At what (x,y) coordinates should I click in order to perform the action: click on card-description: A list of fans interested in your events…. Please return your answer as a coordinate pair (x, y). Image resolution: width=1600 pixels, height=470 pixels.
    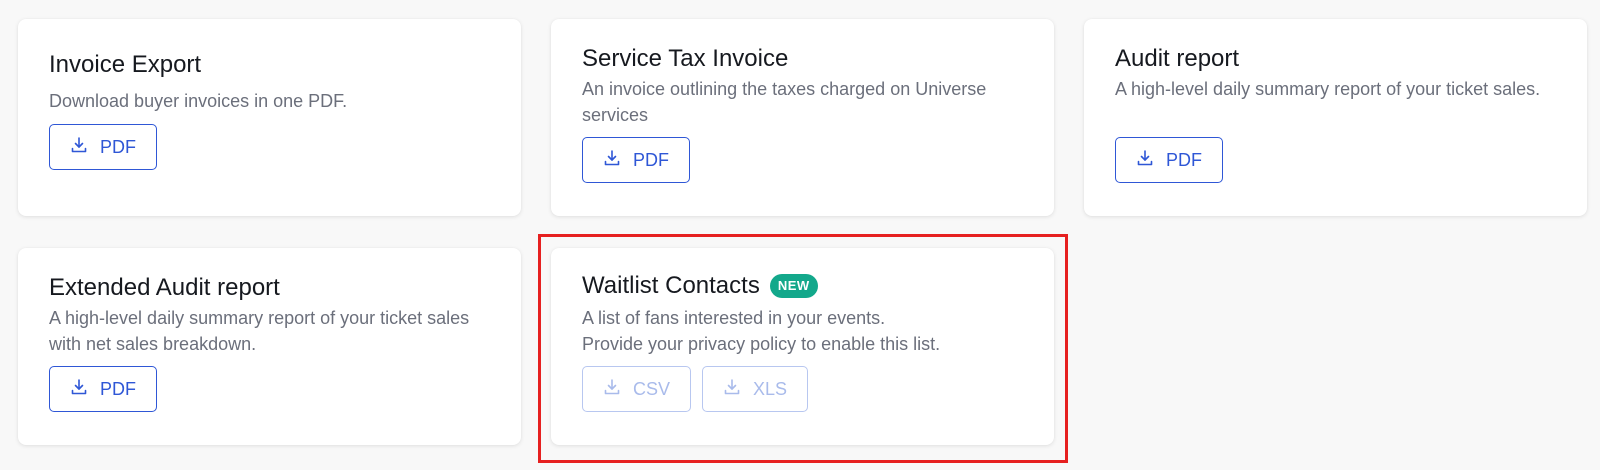
    Looking at the image, I should click on (806, 331).